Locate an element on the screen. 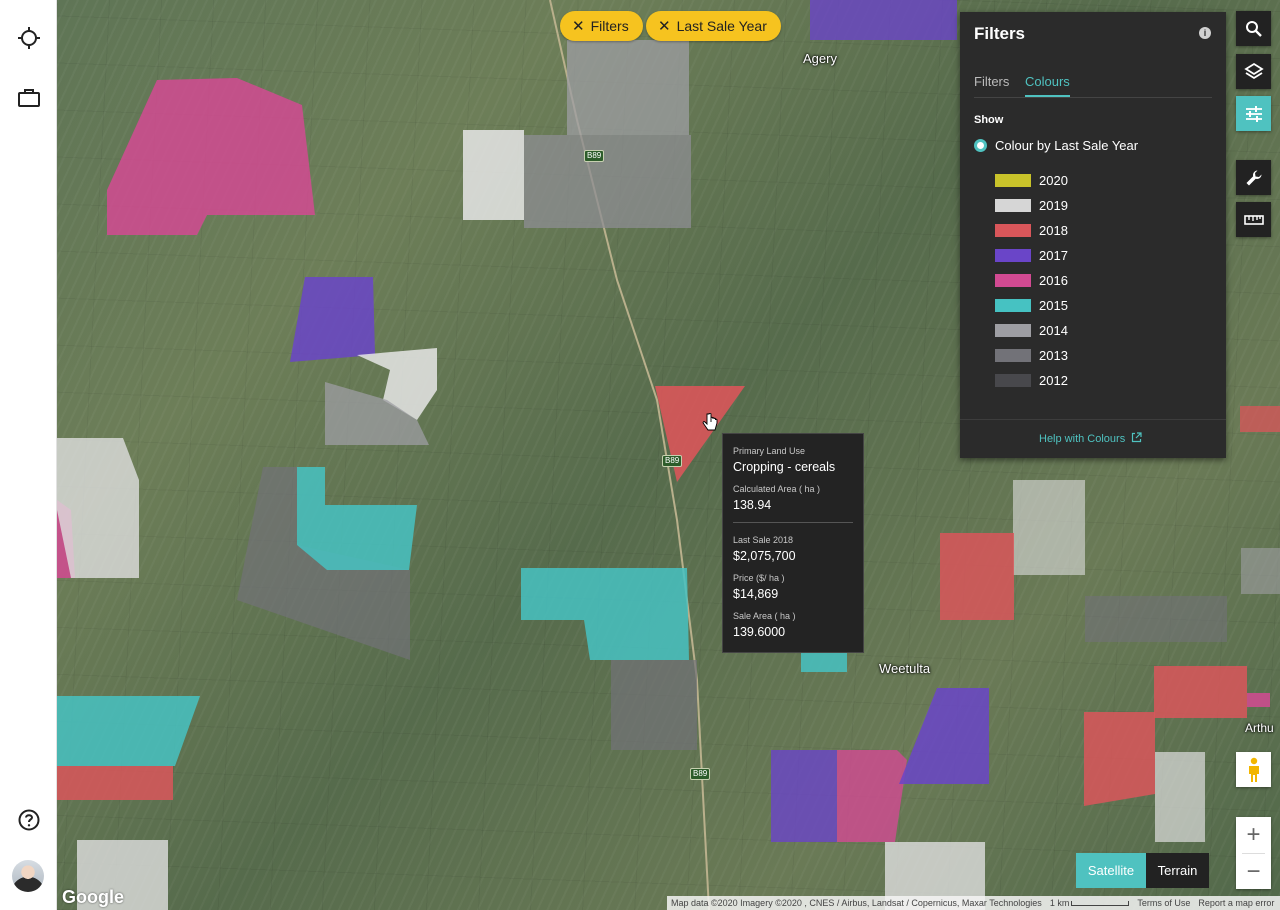 This screenshot has width=1280, height=910. tab-filters: Filters is located at coordinates (991, 84).